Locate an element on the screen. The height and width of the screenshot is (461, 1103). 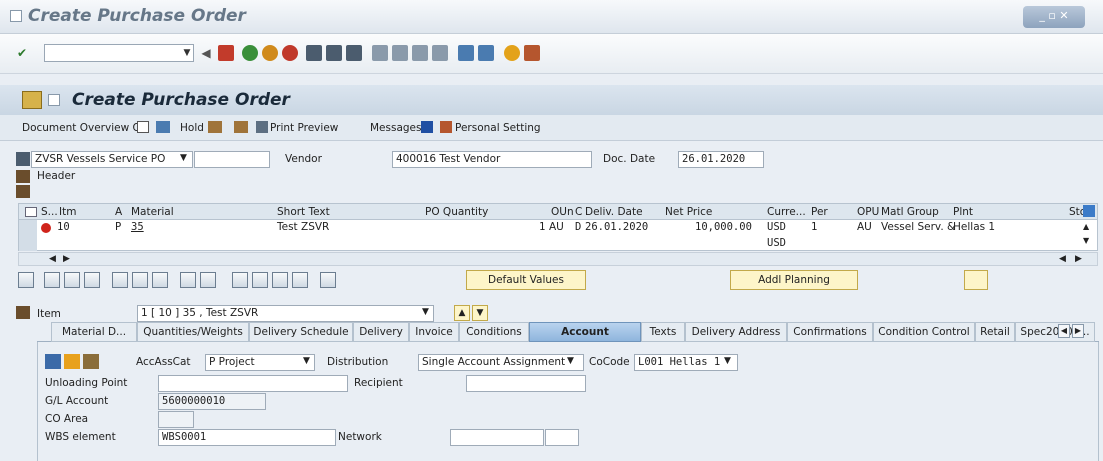
window-menu-icon is located at coordinates (16, 16).